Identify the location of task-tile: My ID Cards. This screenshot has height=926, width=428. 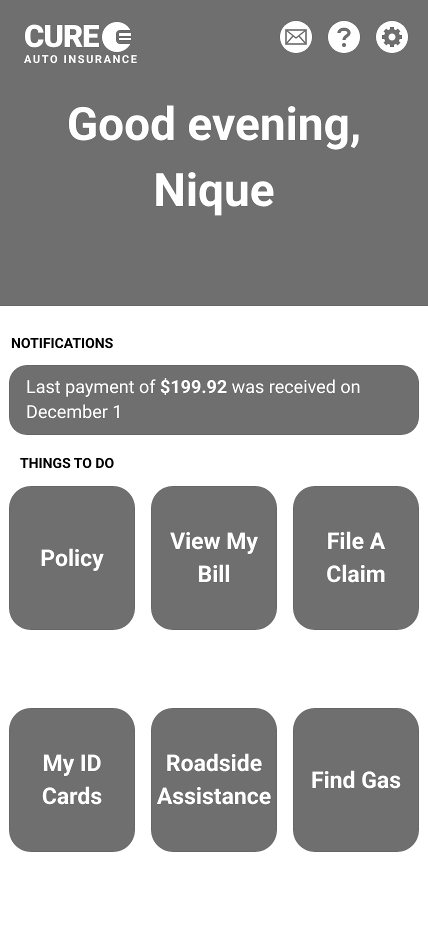
(72, 780).